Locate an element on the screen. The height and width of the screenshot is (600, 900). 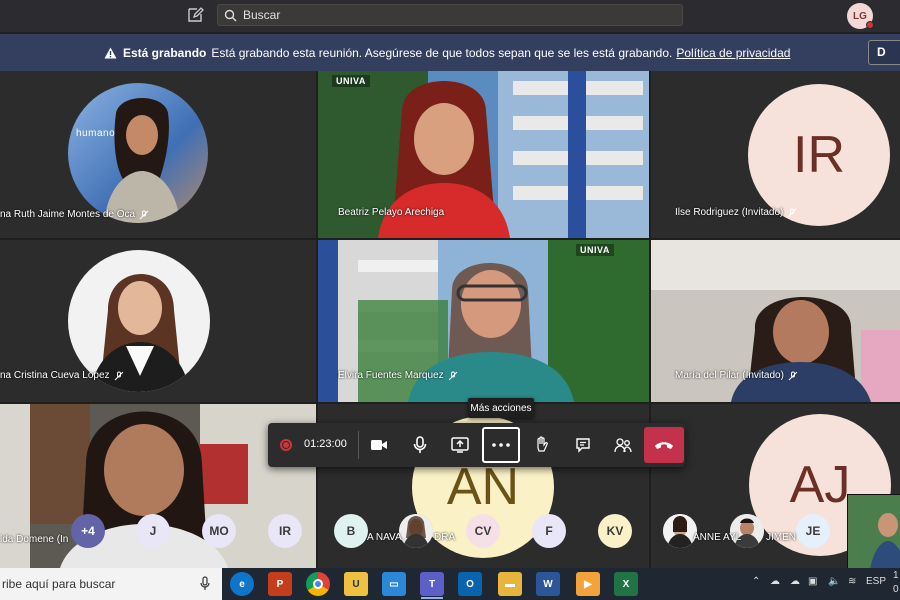
search-icon is located at coordinates (230, 15).